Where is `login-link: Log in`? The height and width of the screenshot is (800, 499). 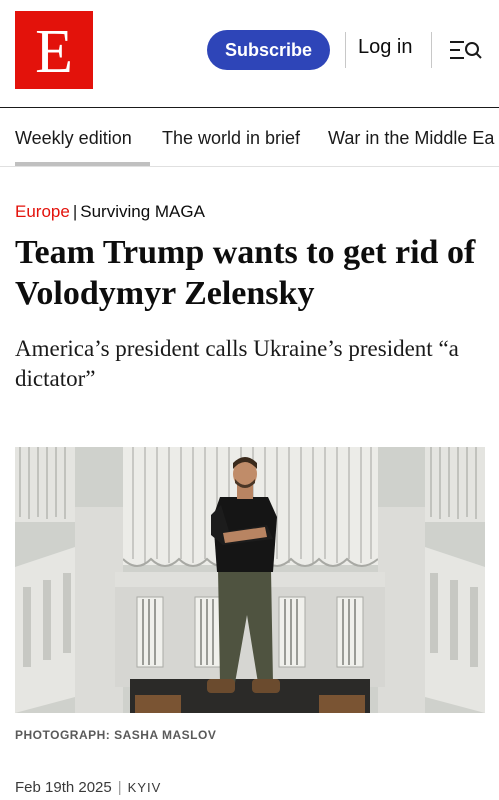 login-link: Log in is located at coordinates (385, 47).